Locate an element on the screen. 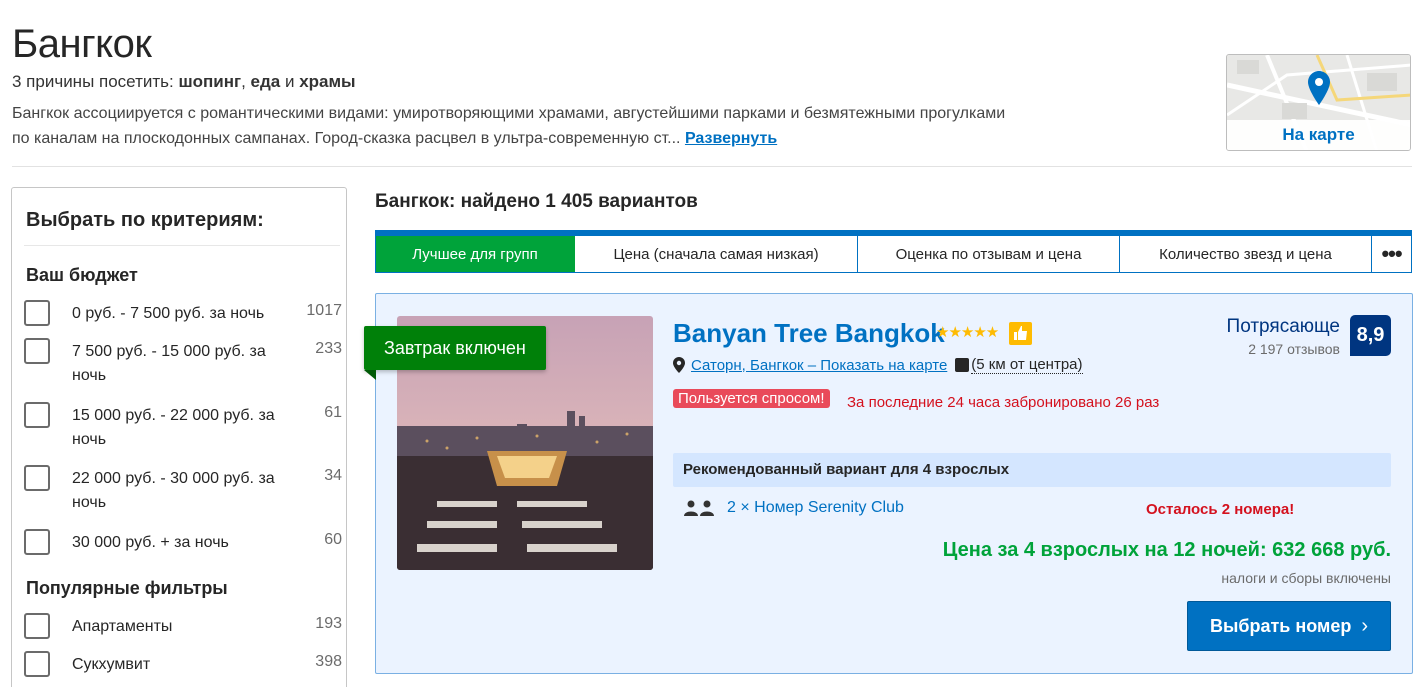 This screenshot has height=687, width=1428. reason-shopping: шопинг is located at coordinates (210, 81).